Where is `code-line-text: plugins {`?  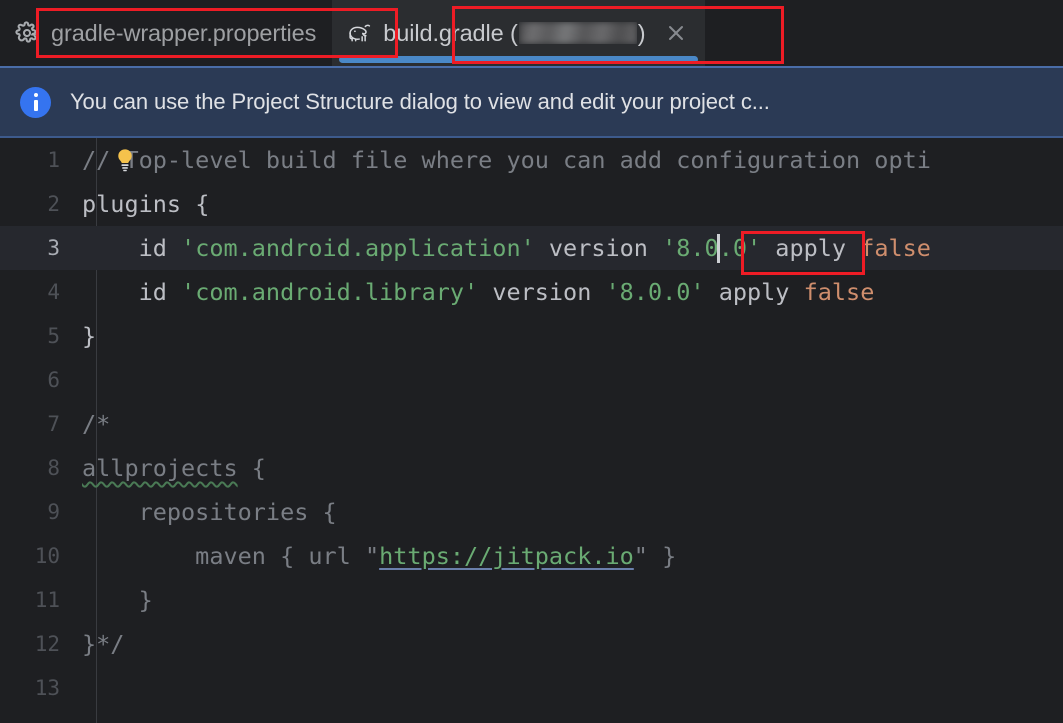 code-line-text: plugins { is located at coordinates (143, 204).